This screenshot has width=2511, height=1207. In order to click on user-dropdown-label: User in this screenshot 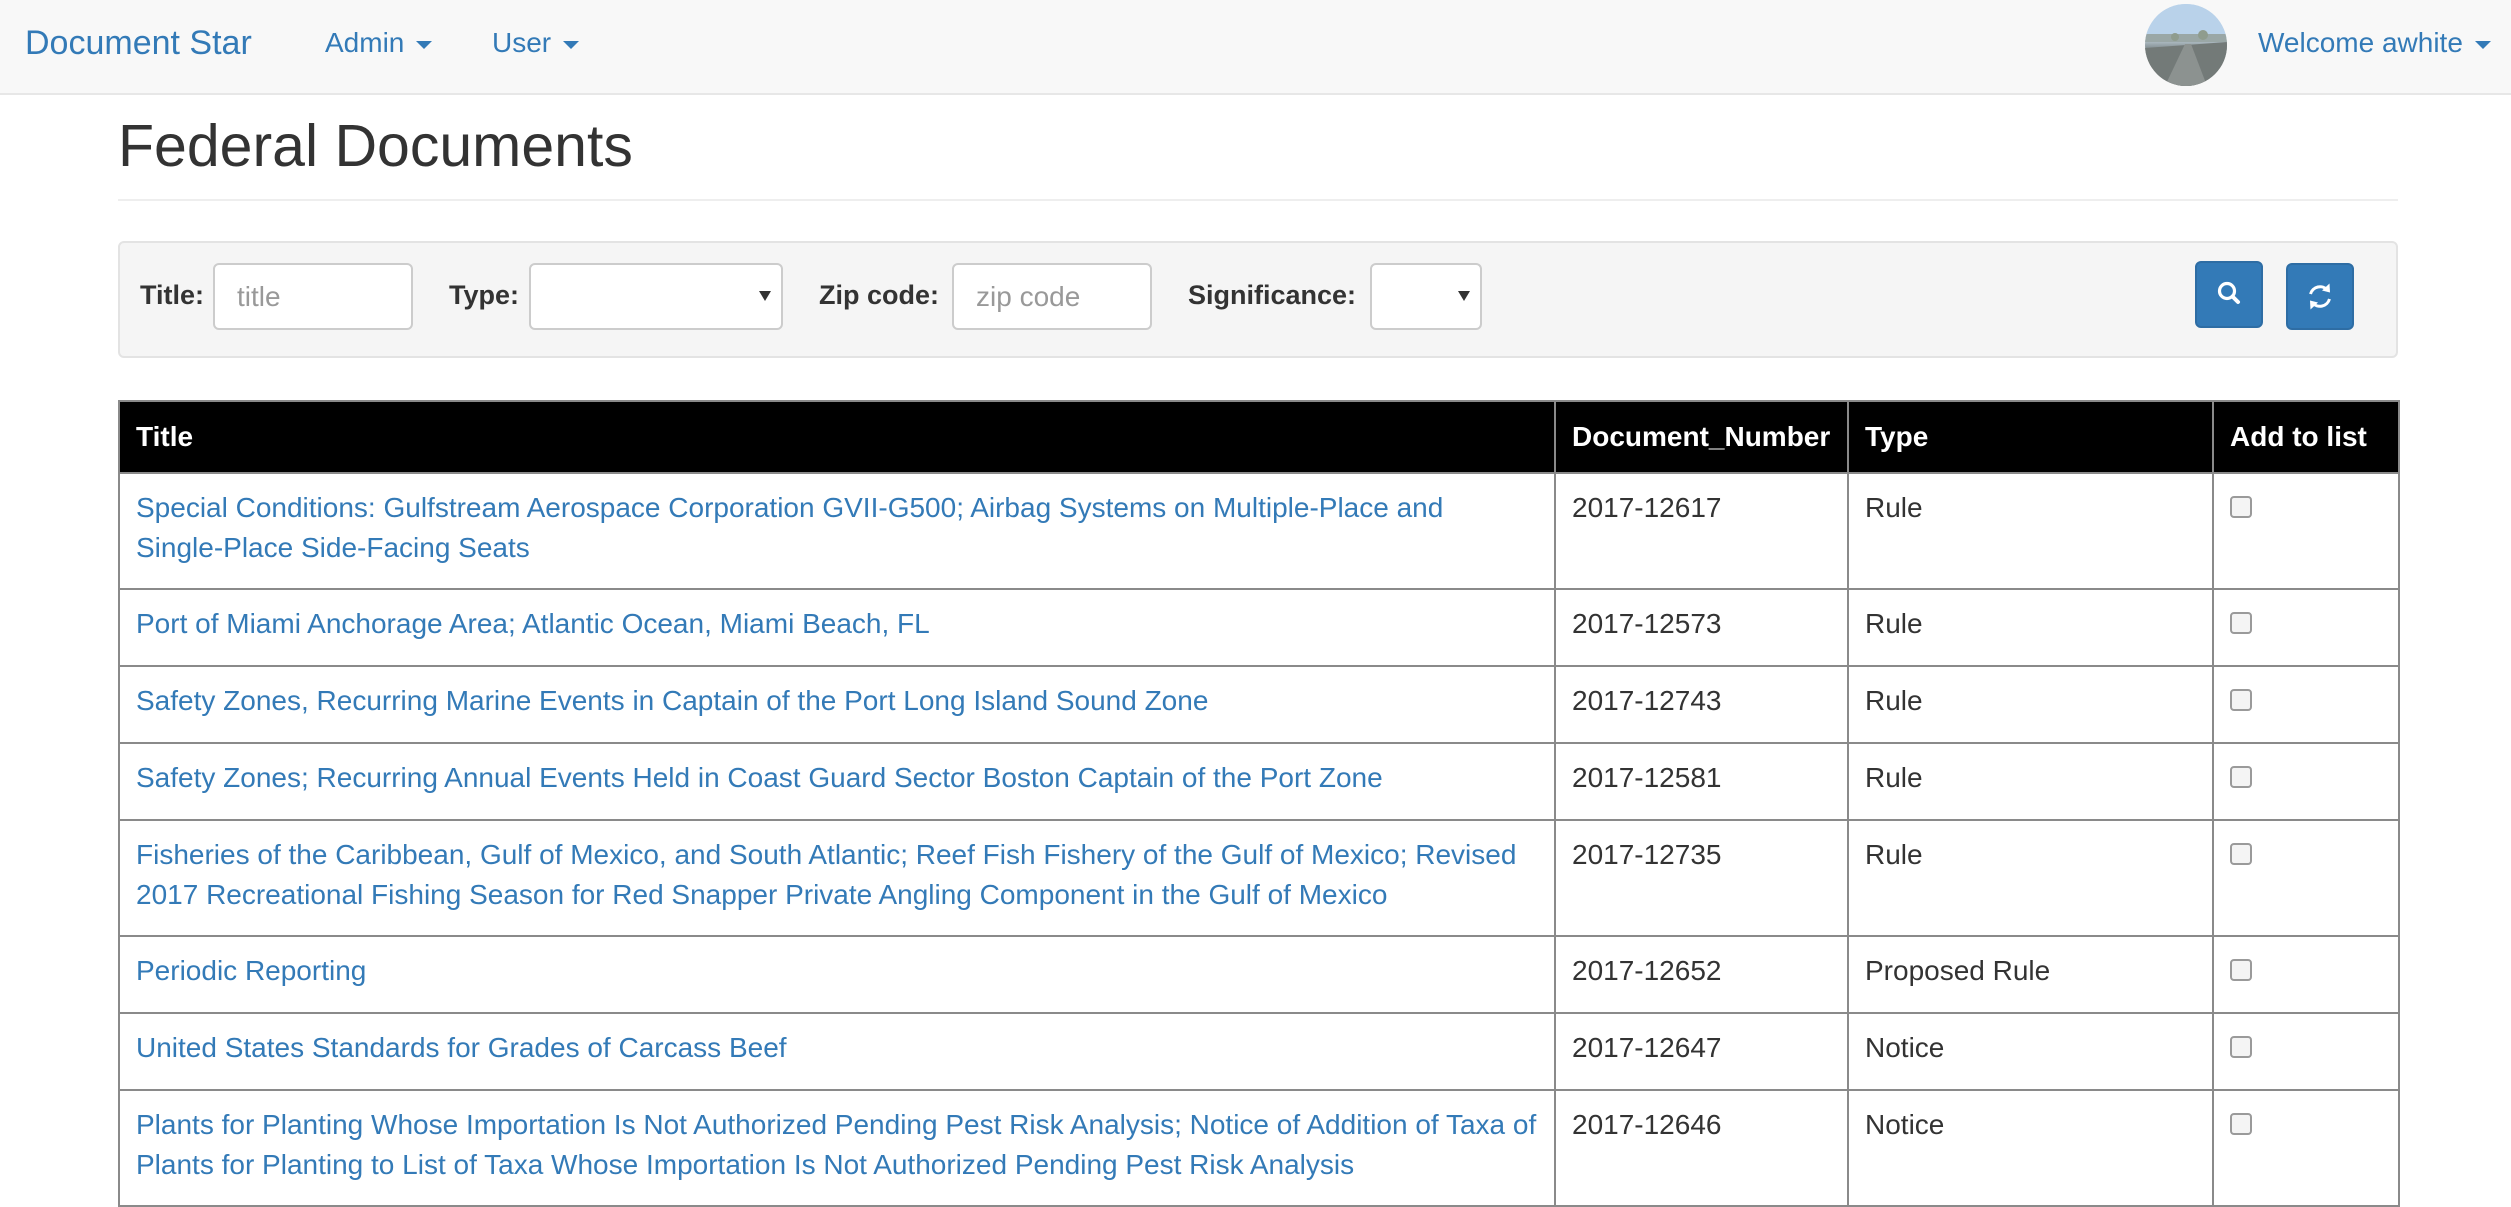, I will do `click(522, 42)`.